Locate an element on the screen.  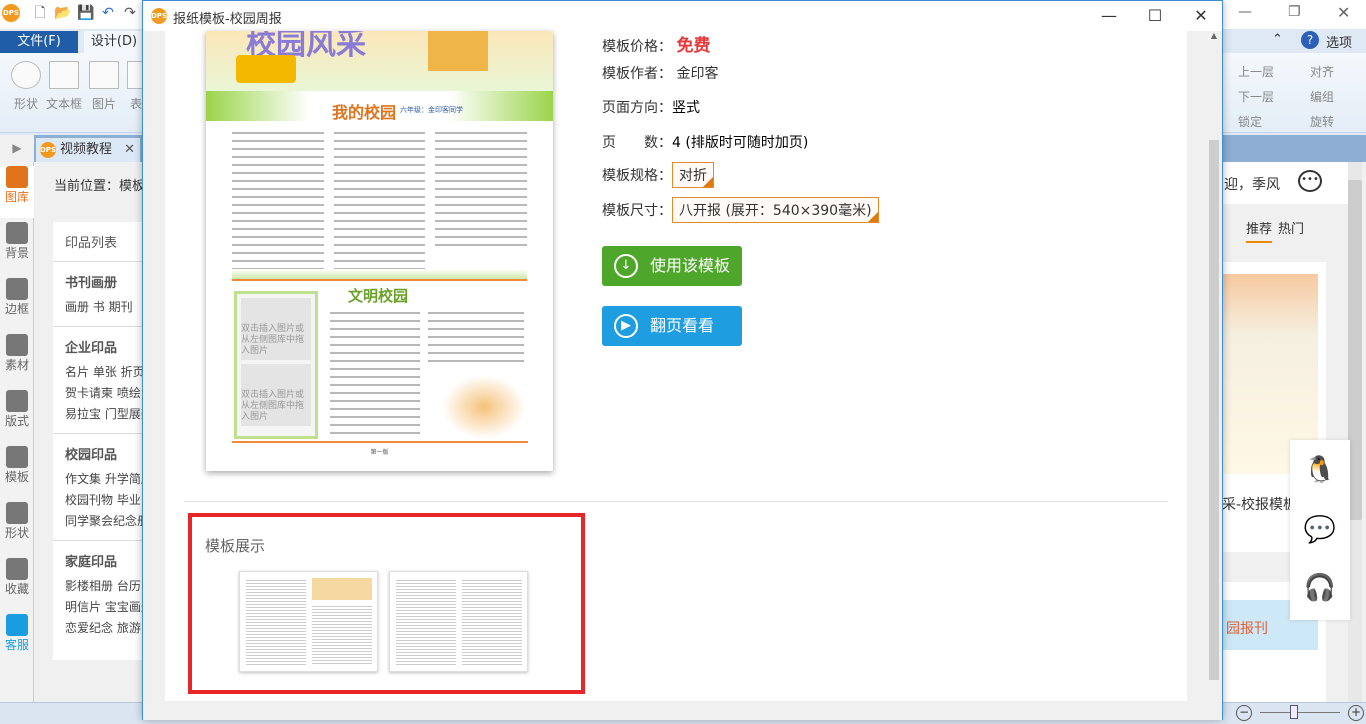
category-links: 画册 书 期刊 is located at coordinates (105, 307).